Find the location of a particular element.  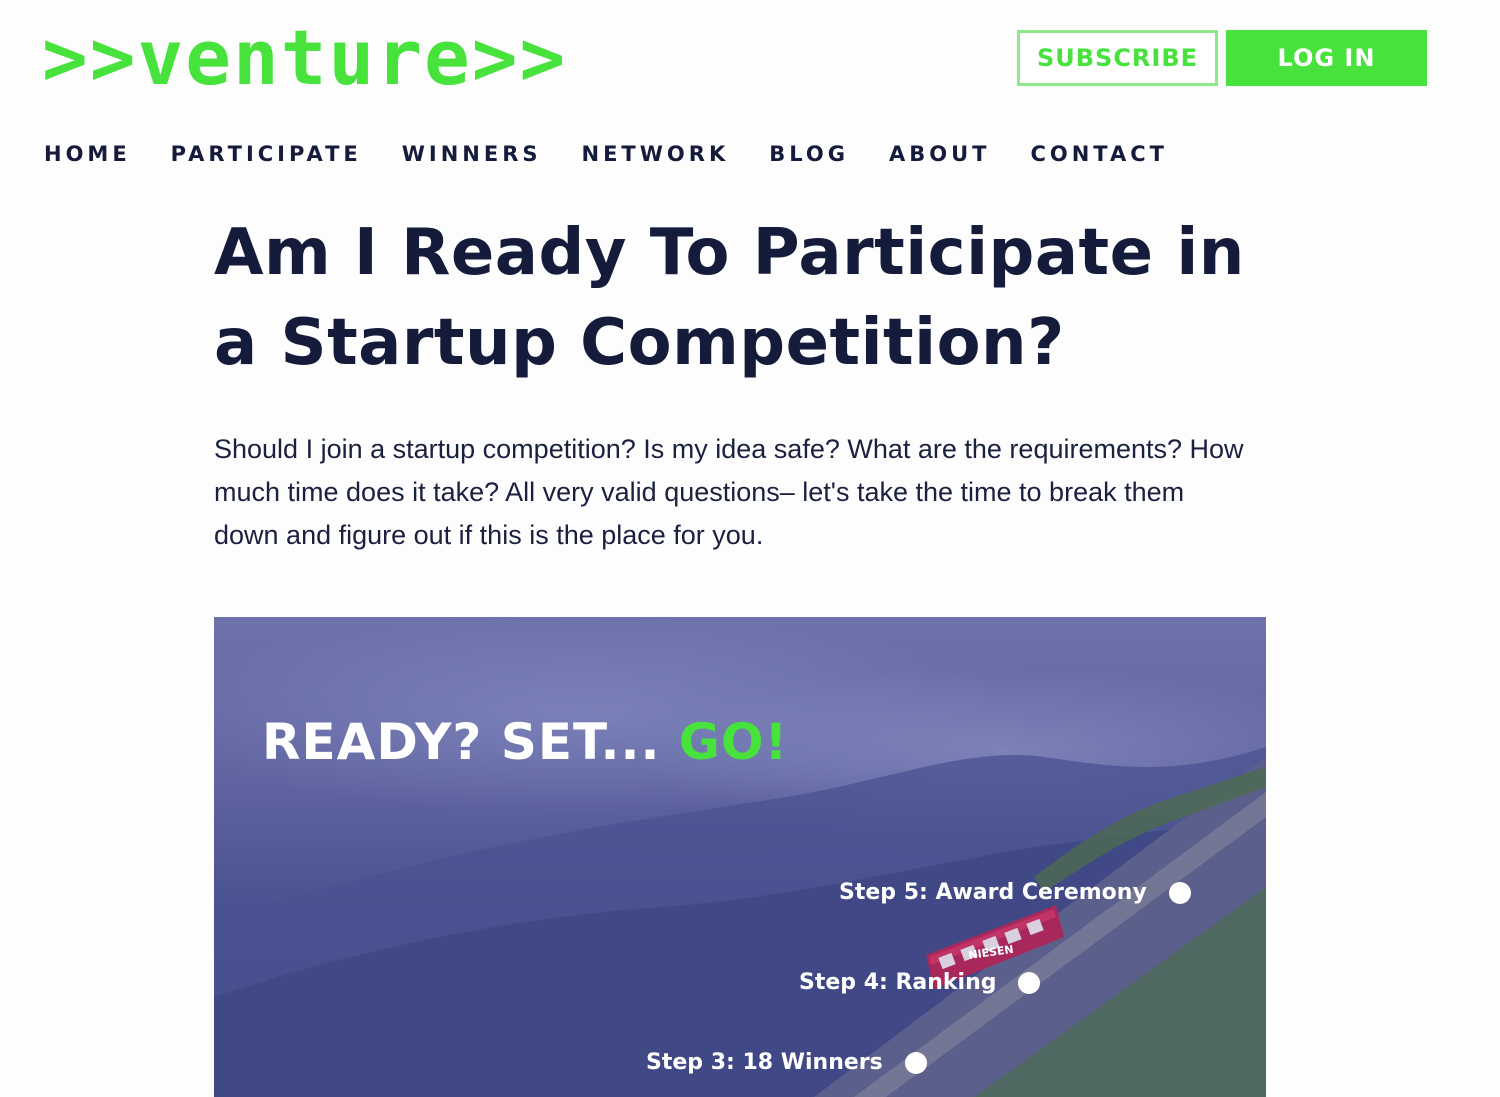

hero-heading: READY? SET... GO! is located at coordinates (525, 742).